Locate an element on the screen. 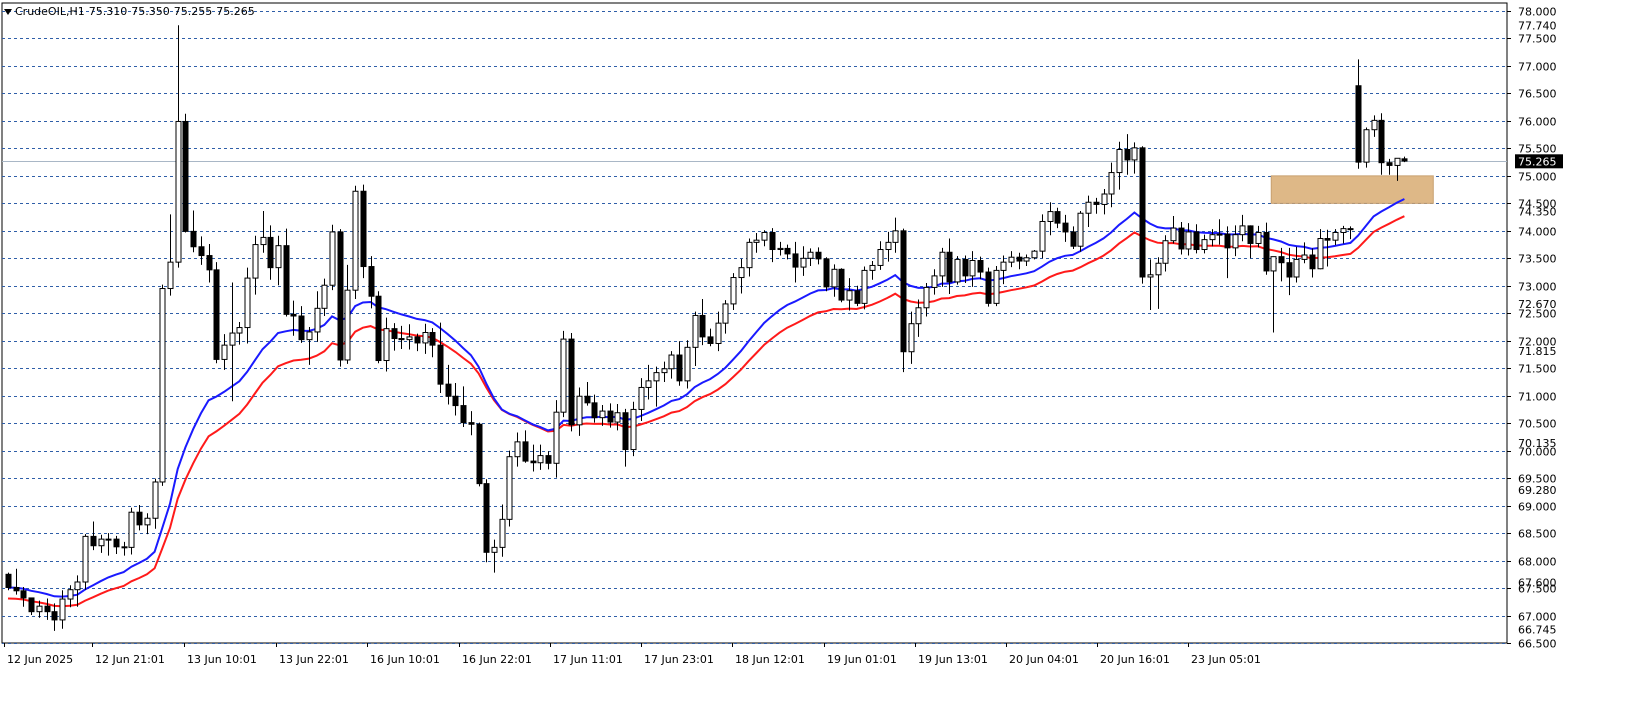 This screenshot has width=1651, height=705. x-tick-label: 19 Jun 13:01 is located at coordinates (953, 659).